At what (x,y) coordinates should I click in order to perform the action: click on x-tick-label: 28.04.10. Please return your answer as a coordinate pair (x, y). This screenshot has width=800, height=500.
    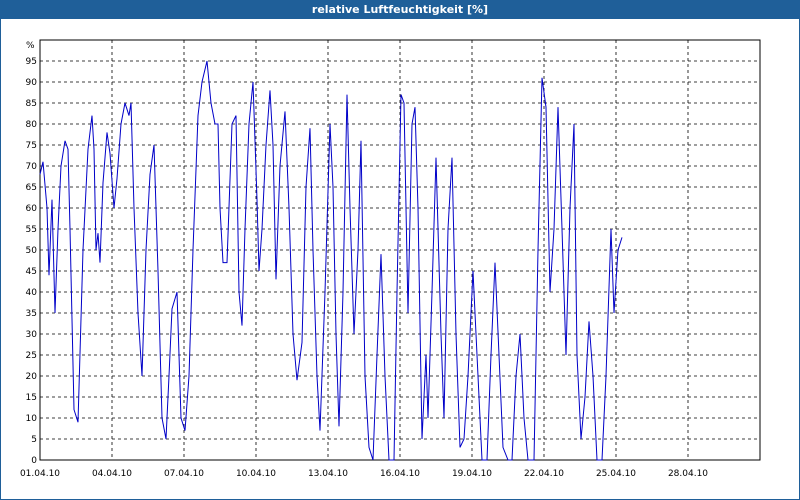
    Looking at the image, I should click on (688, 474).